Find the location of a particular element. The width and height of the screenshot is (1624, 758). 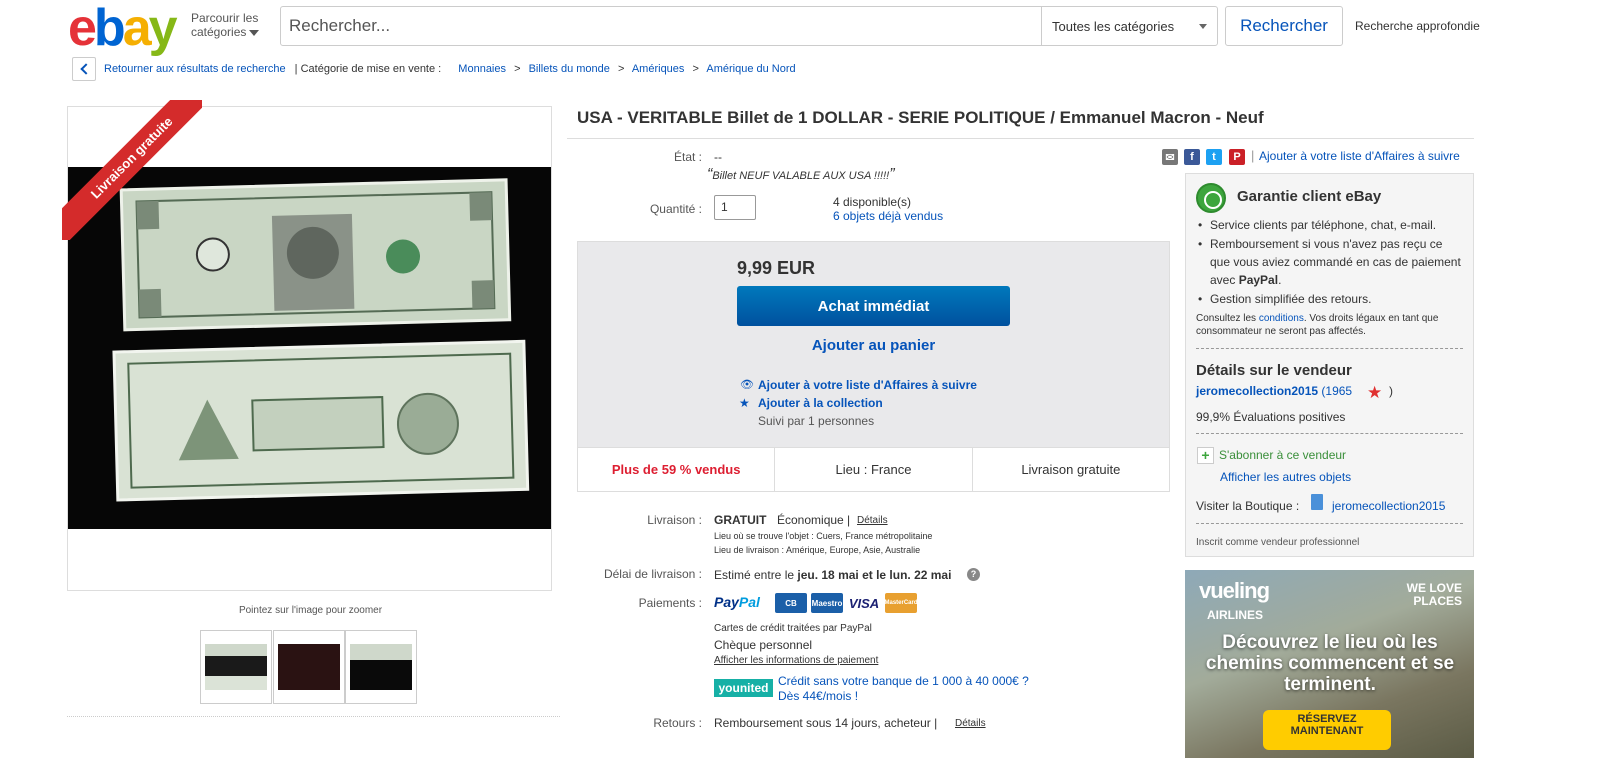

shop-link: jeromecollection2015 is located at coordinates (1388, 506).